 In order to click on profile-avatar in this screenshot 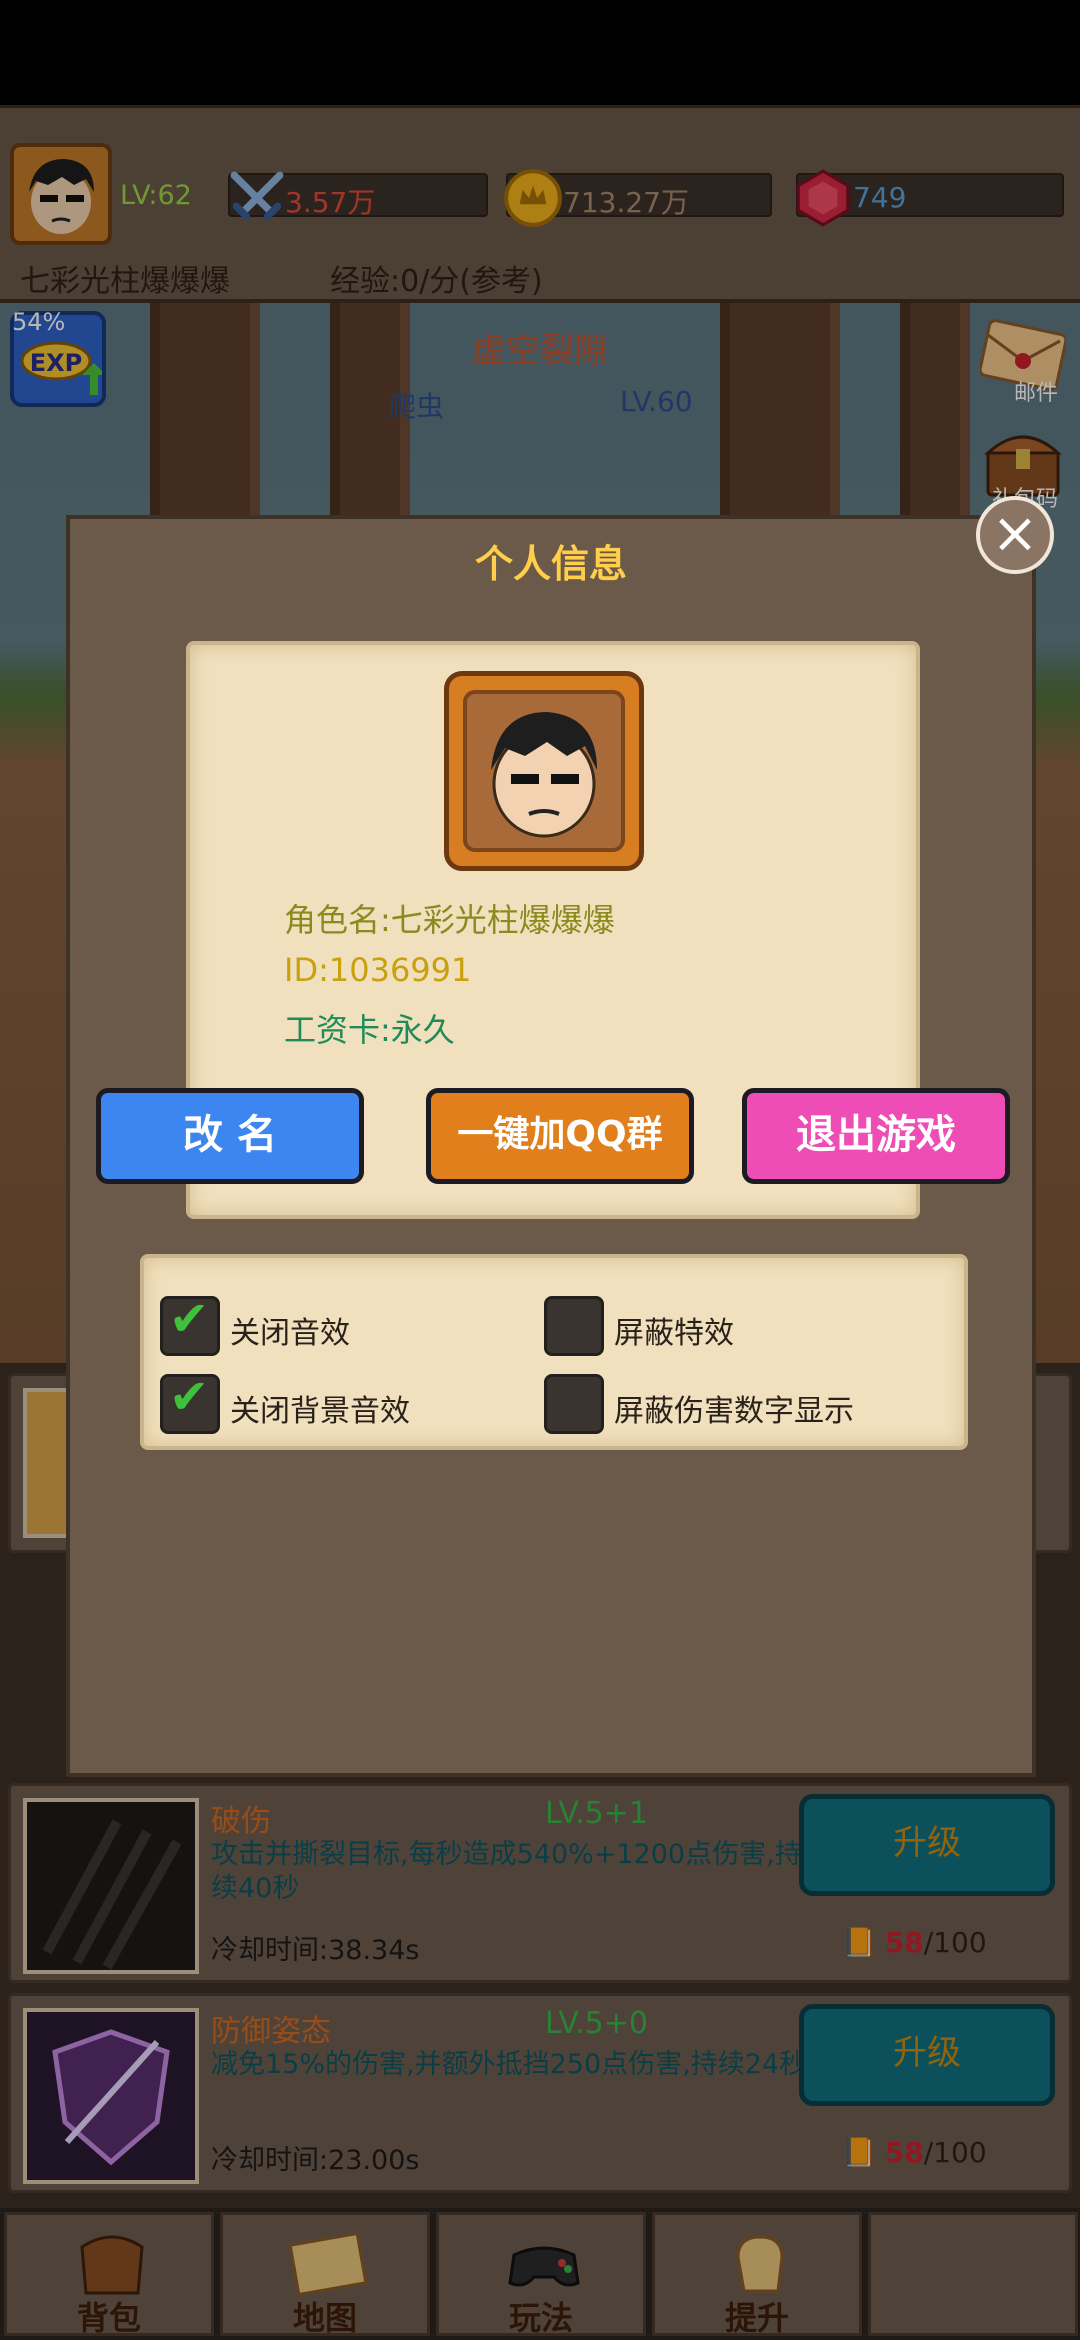, I will do `click(544, 771)`.